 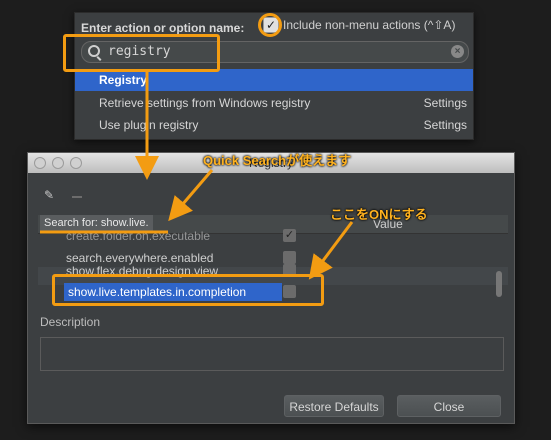 I want to click on result-label: Use plugin registry, so click(x=149, y=125).